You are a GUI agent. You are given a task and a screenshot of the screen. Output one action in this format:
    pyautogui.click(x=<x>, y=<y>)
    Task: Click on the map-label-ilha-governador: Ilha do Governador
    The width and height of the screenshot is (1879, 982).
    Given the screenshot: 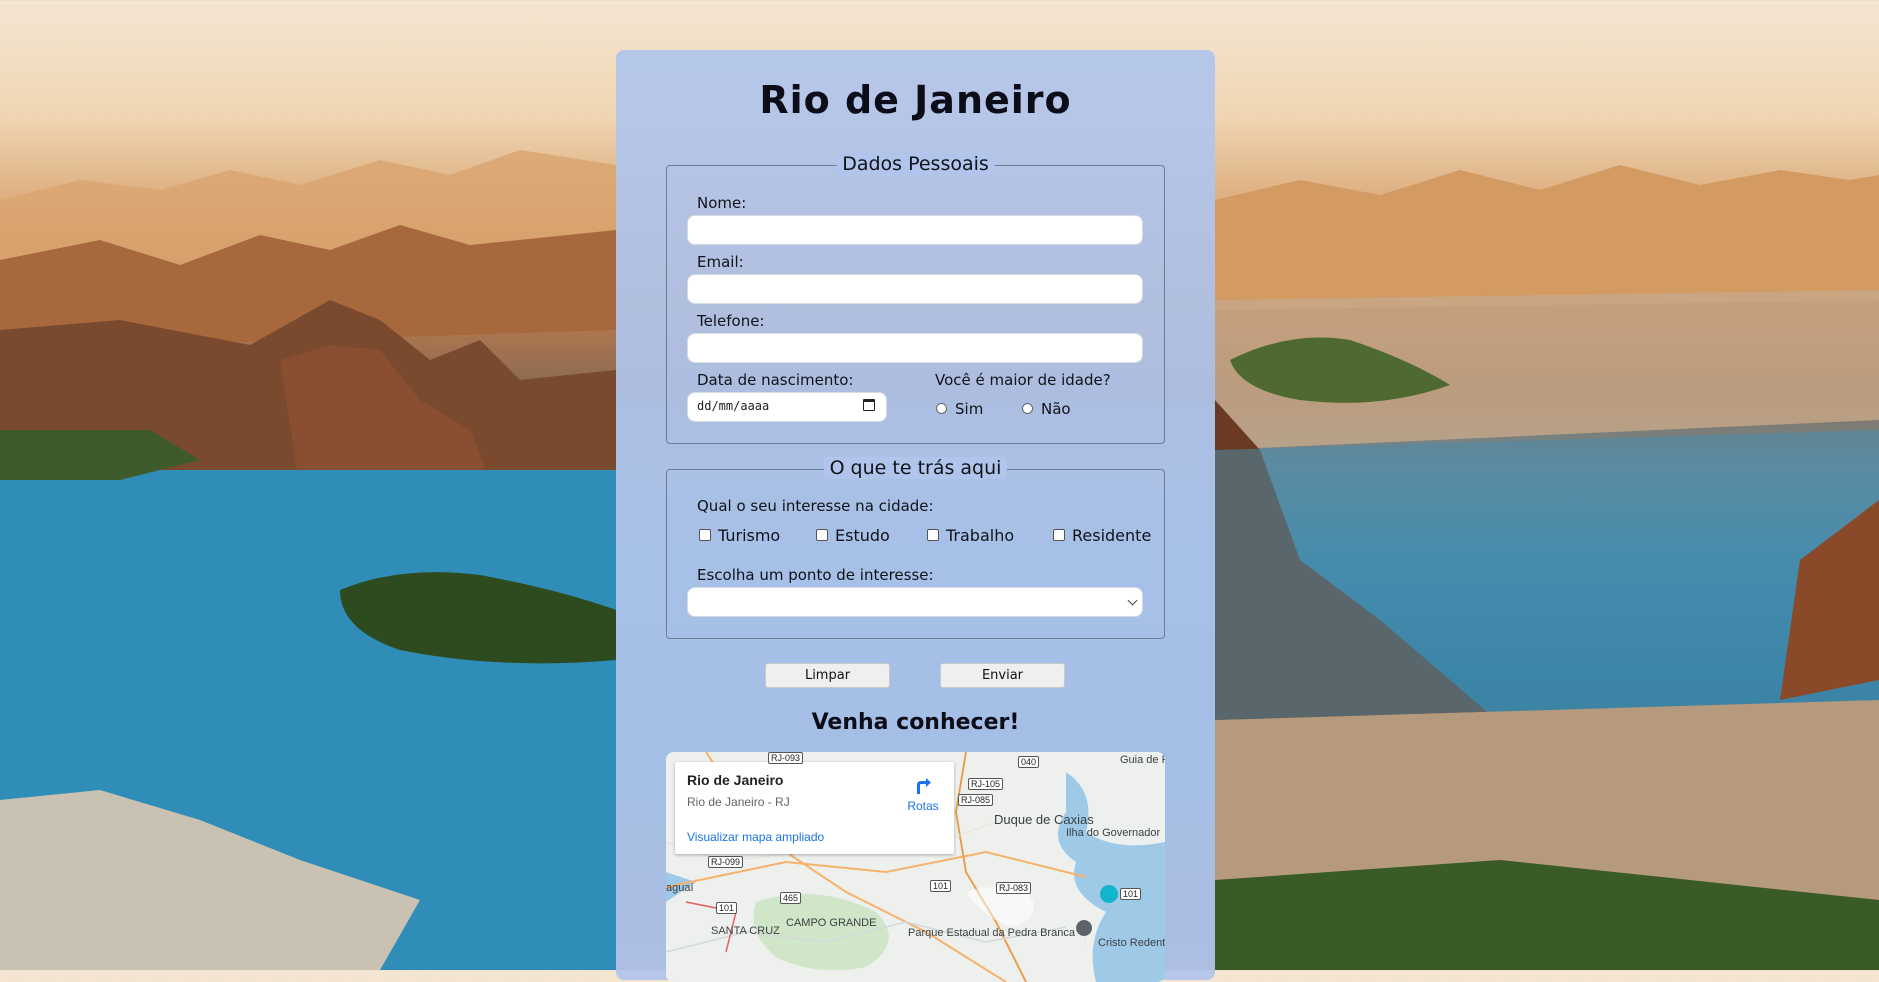 What is the action you would take?
    pyautogui.click(x=1113, y=833)
    